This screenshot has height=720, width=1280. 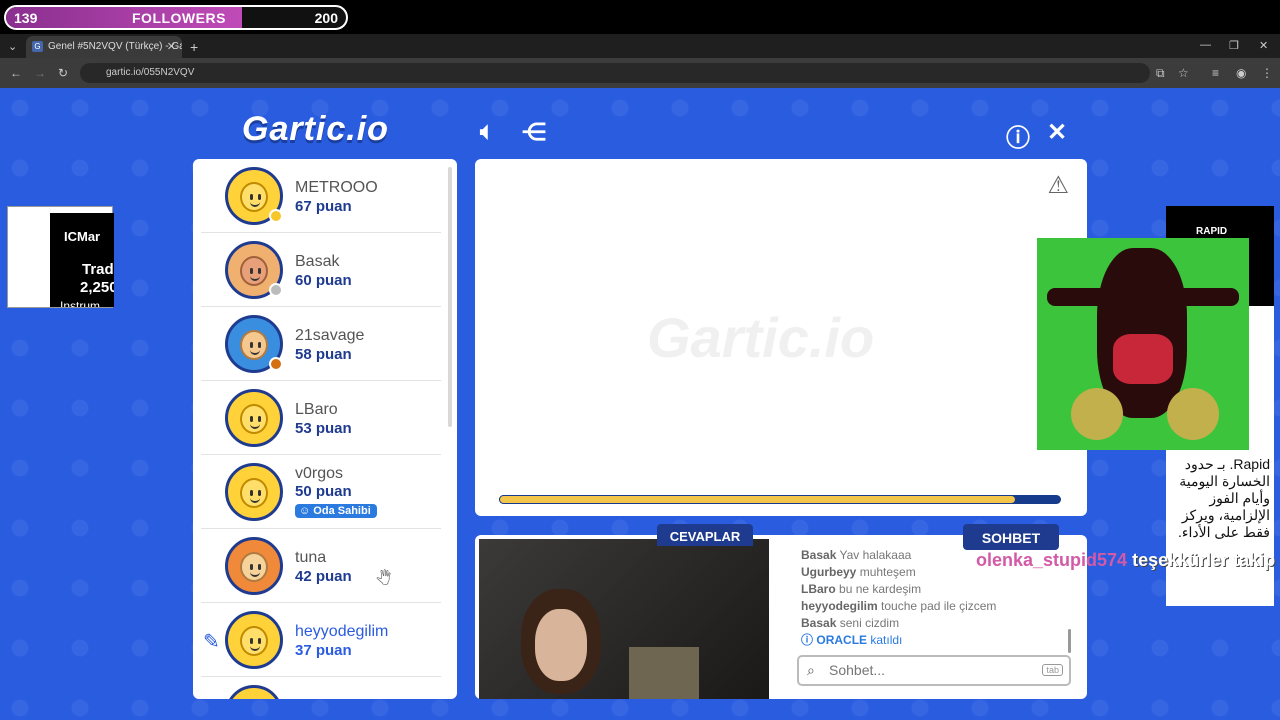 I want to click on new-tab-icon: +, so click(x=194, y=47).